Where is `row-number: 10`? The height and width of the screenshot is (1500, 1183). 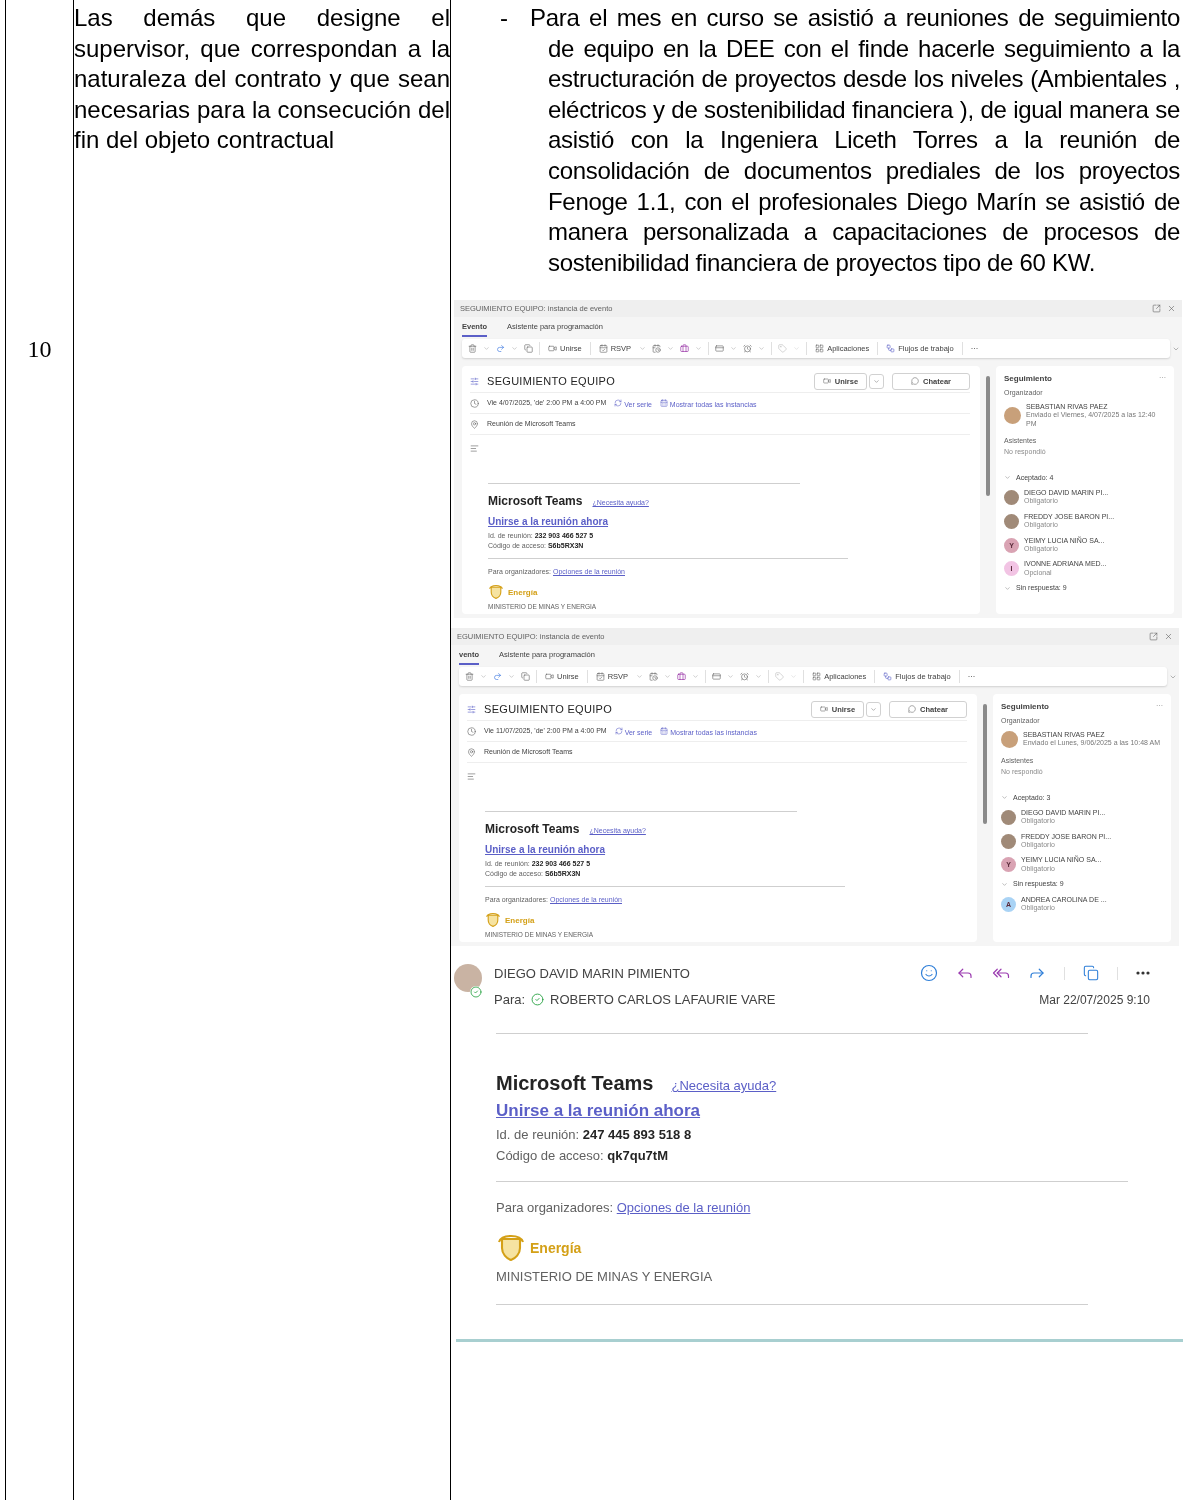
row-number: 10 is located at coordinates (39, 350).